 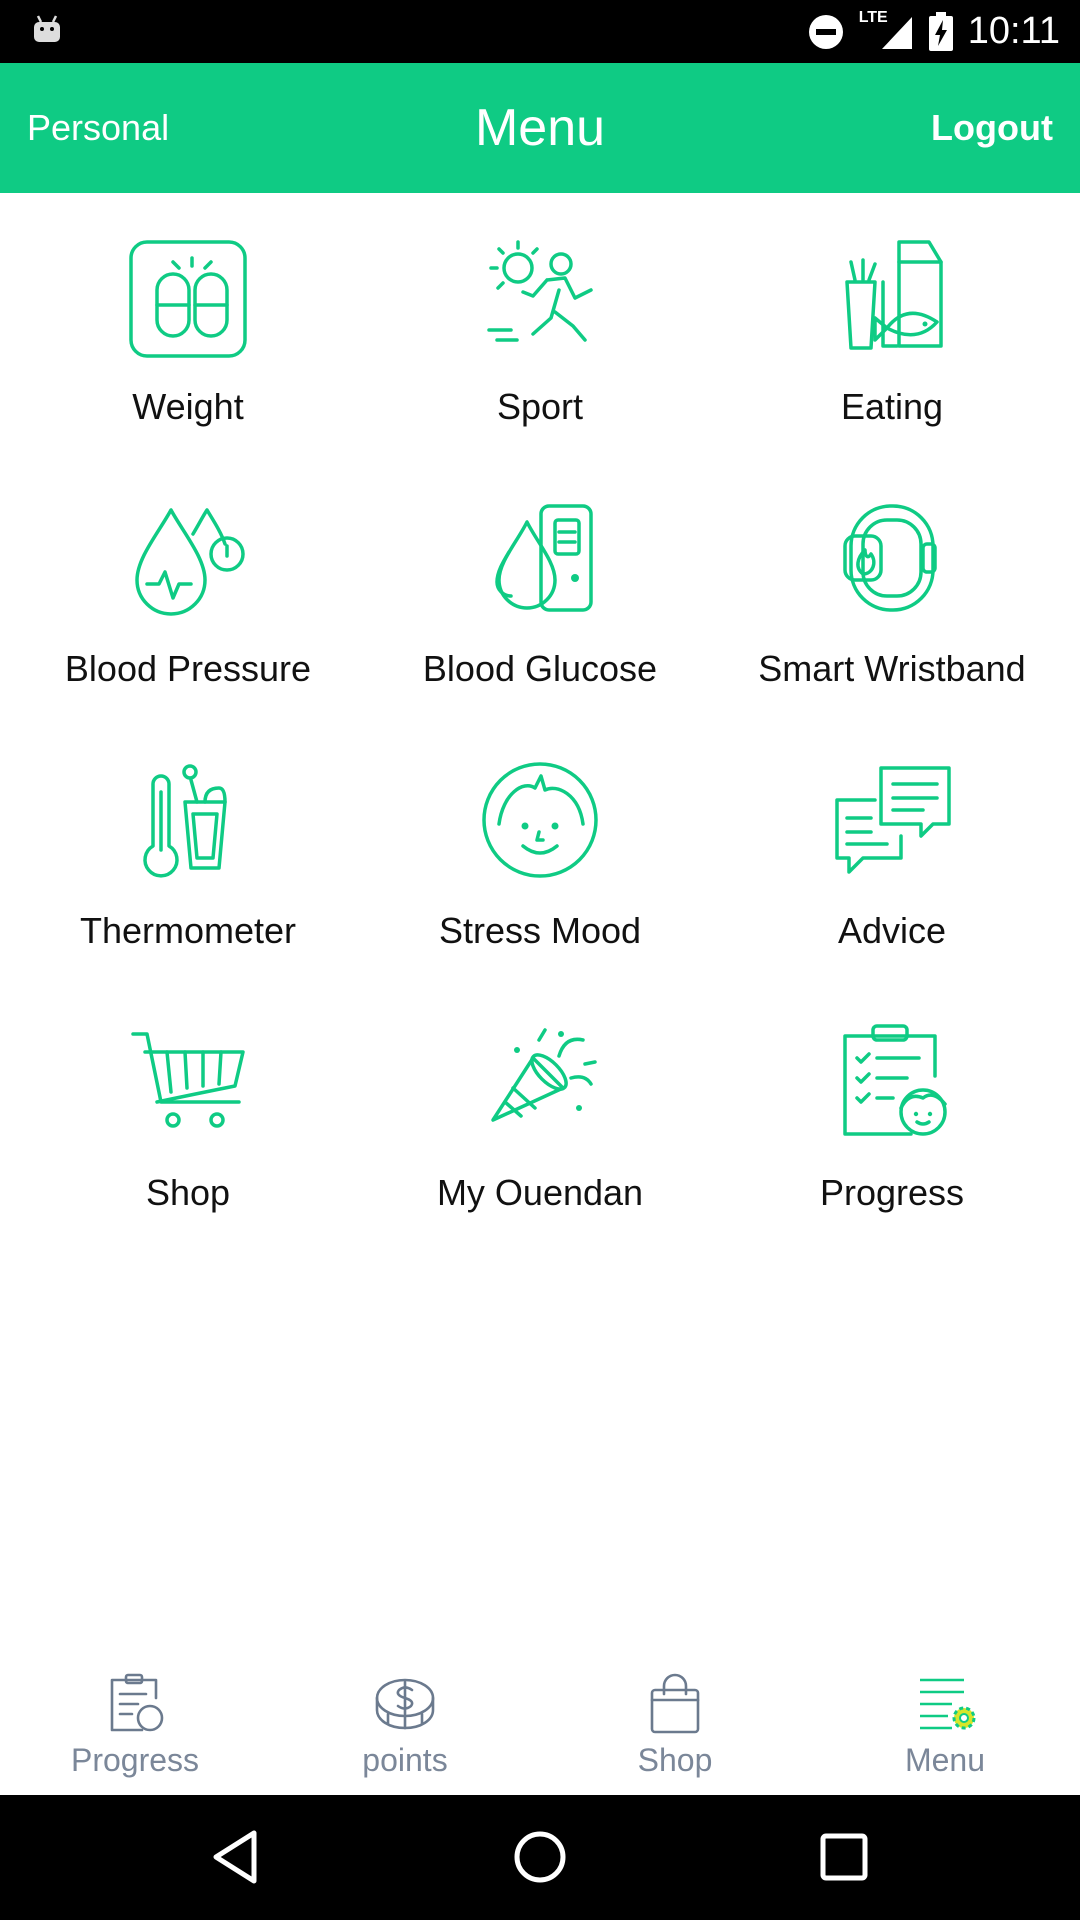 What do you see at coordinates (893, 820) in the screenshot?
I see `chat-bubbles-icon` at bounding box center [893, 820].